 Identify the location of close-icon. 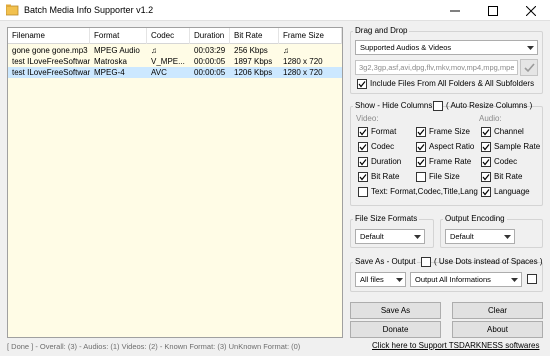
(531, 10).